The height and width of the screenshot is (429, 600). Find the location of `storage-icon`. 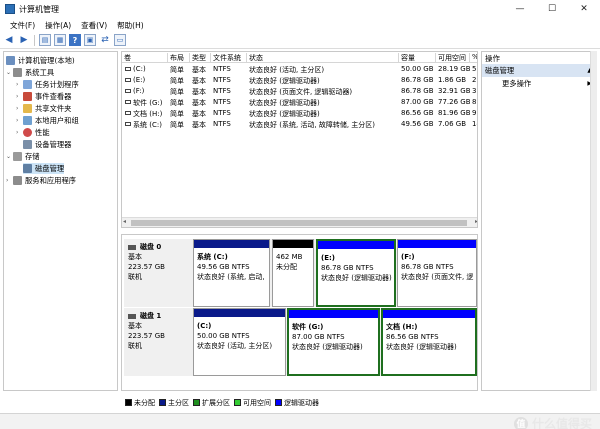

storage-icon is located at coordinates (17, 156).